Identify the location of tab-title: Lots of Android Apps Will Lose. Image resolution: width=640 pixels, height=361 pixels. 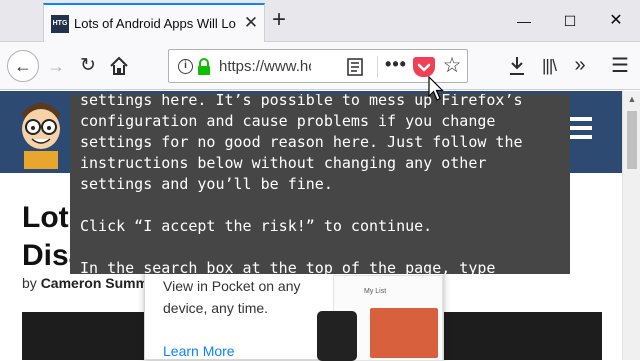
(155, 23).